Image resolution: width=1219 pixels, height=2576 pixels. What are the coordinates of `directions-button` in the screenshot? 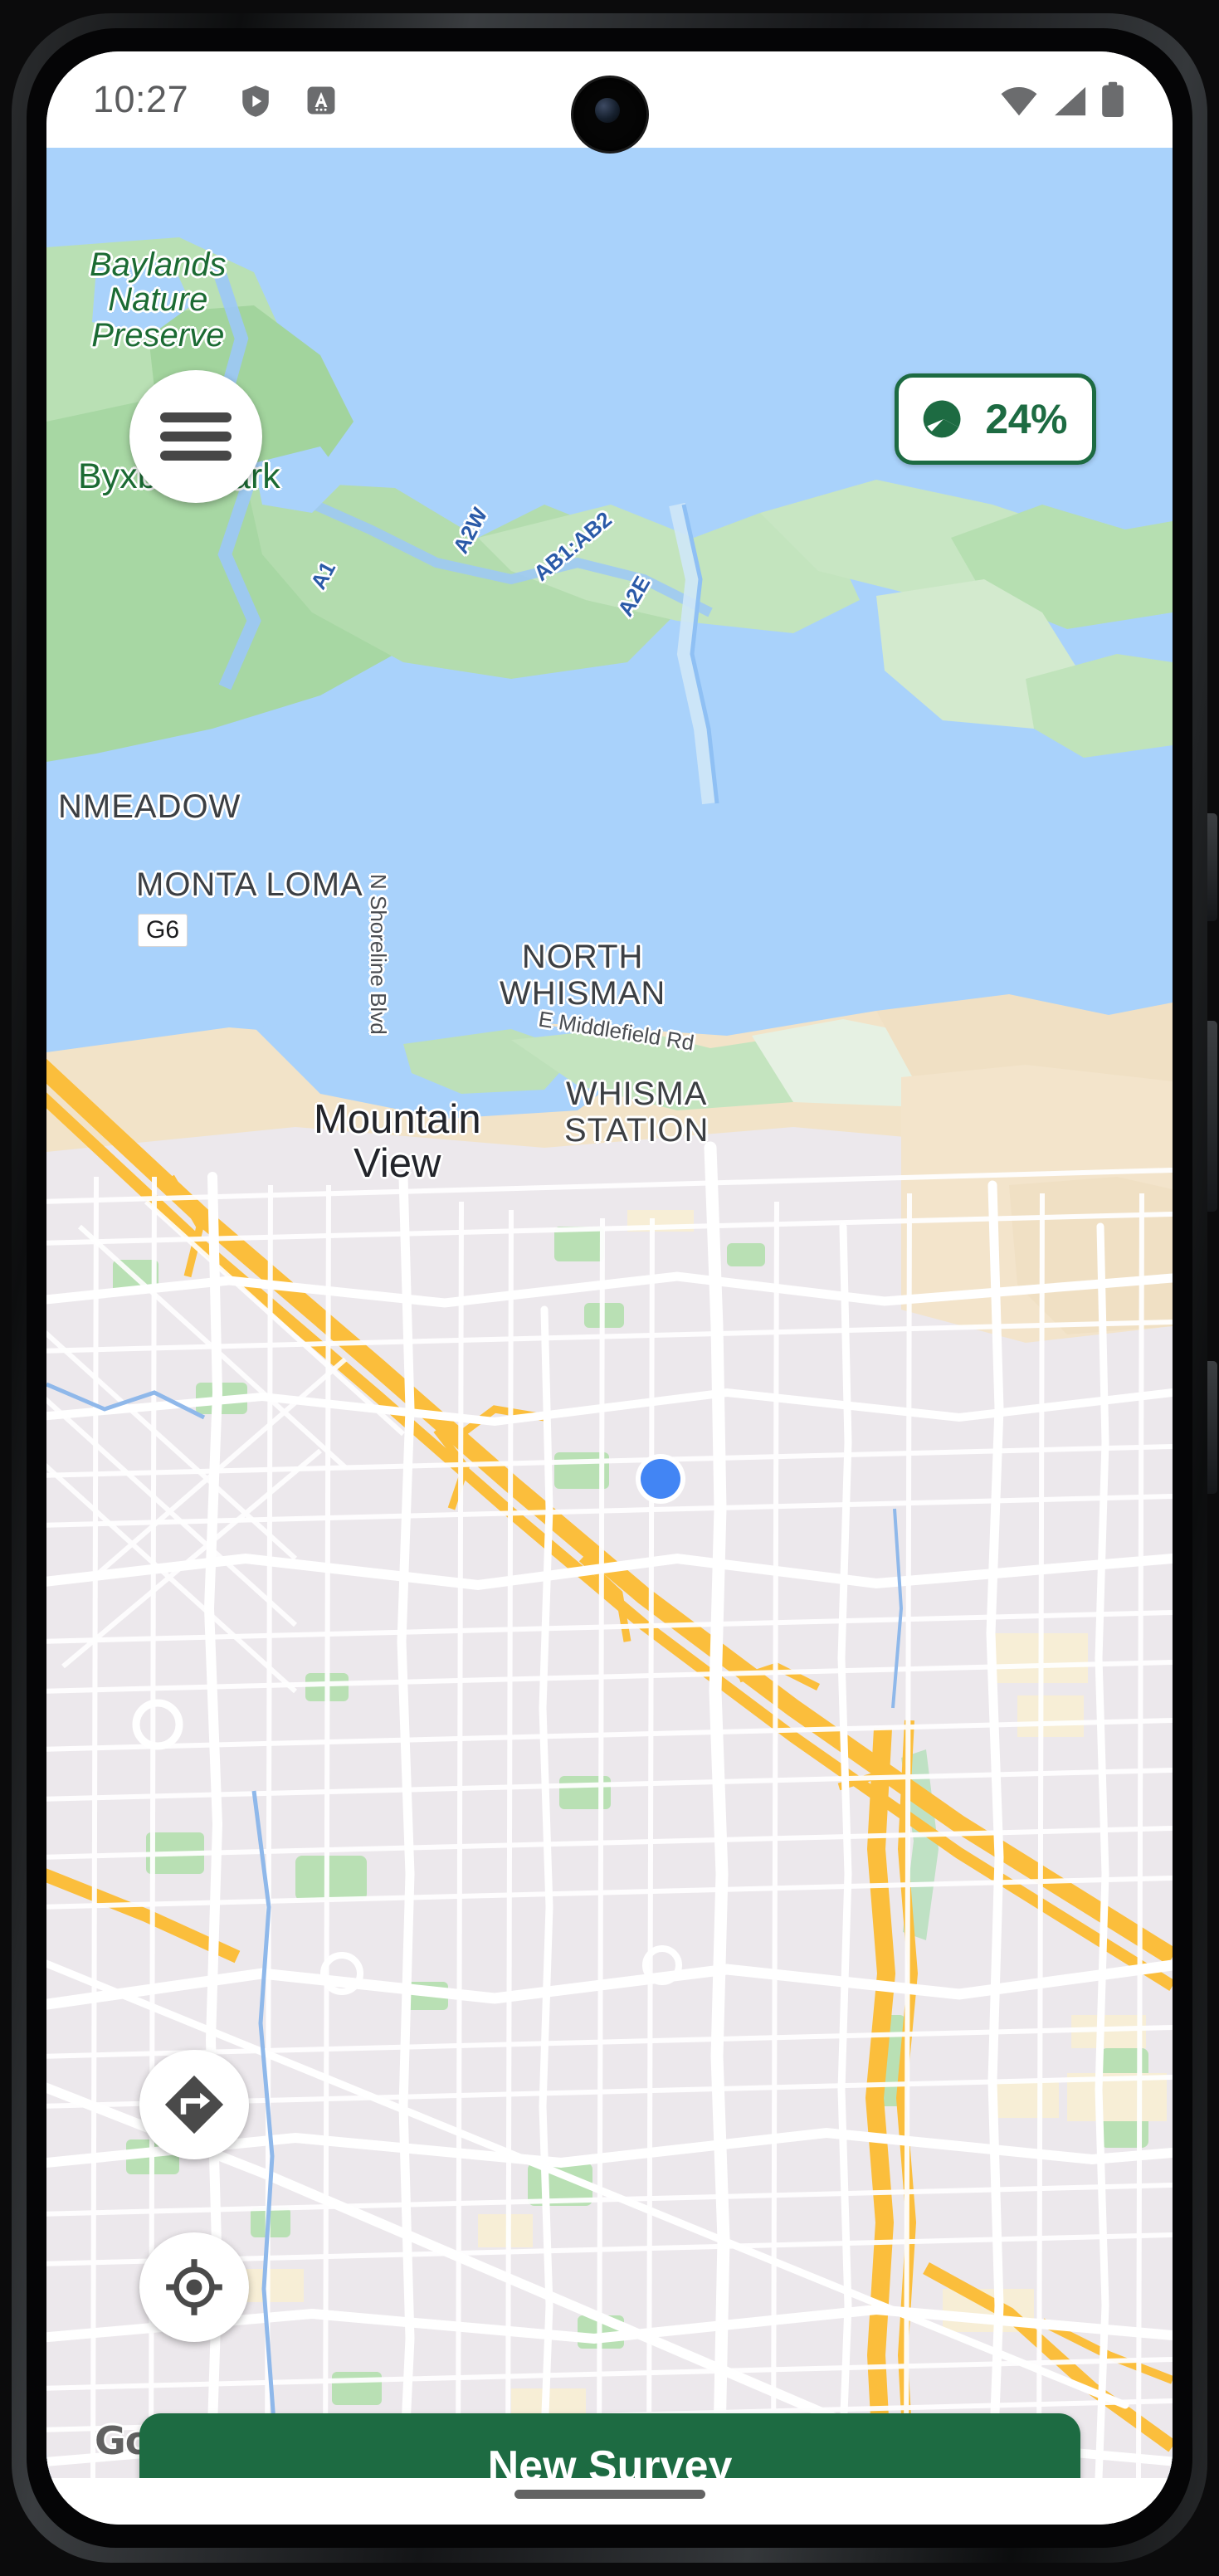 It's located at (194, 2105).